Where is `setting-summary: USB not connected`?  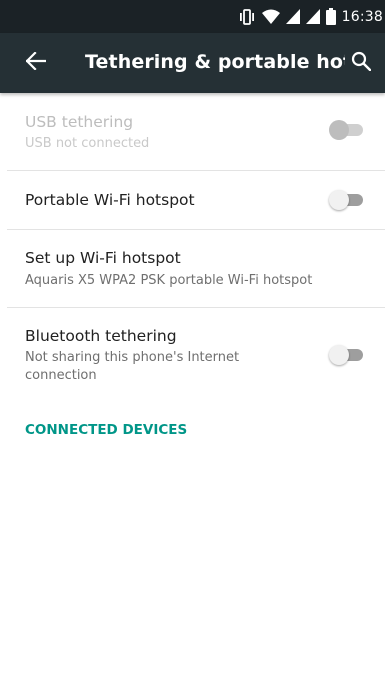 setting-summary: USB not connected is located at coordinates (87, 143).